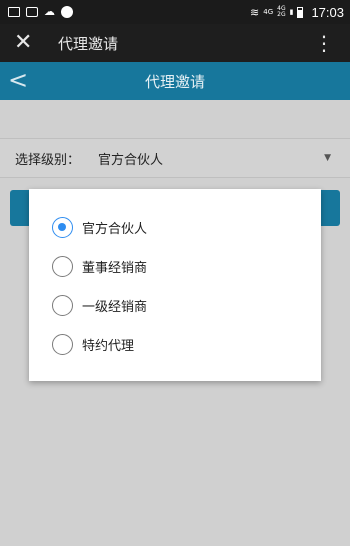  Describe the element at coordinates (175, 266) in the screenshot. I see `option-director-distributor: 董事经销商` at that location.